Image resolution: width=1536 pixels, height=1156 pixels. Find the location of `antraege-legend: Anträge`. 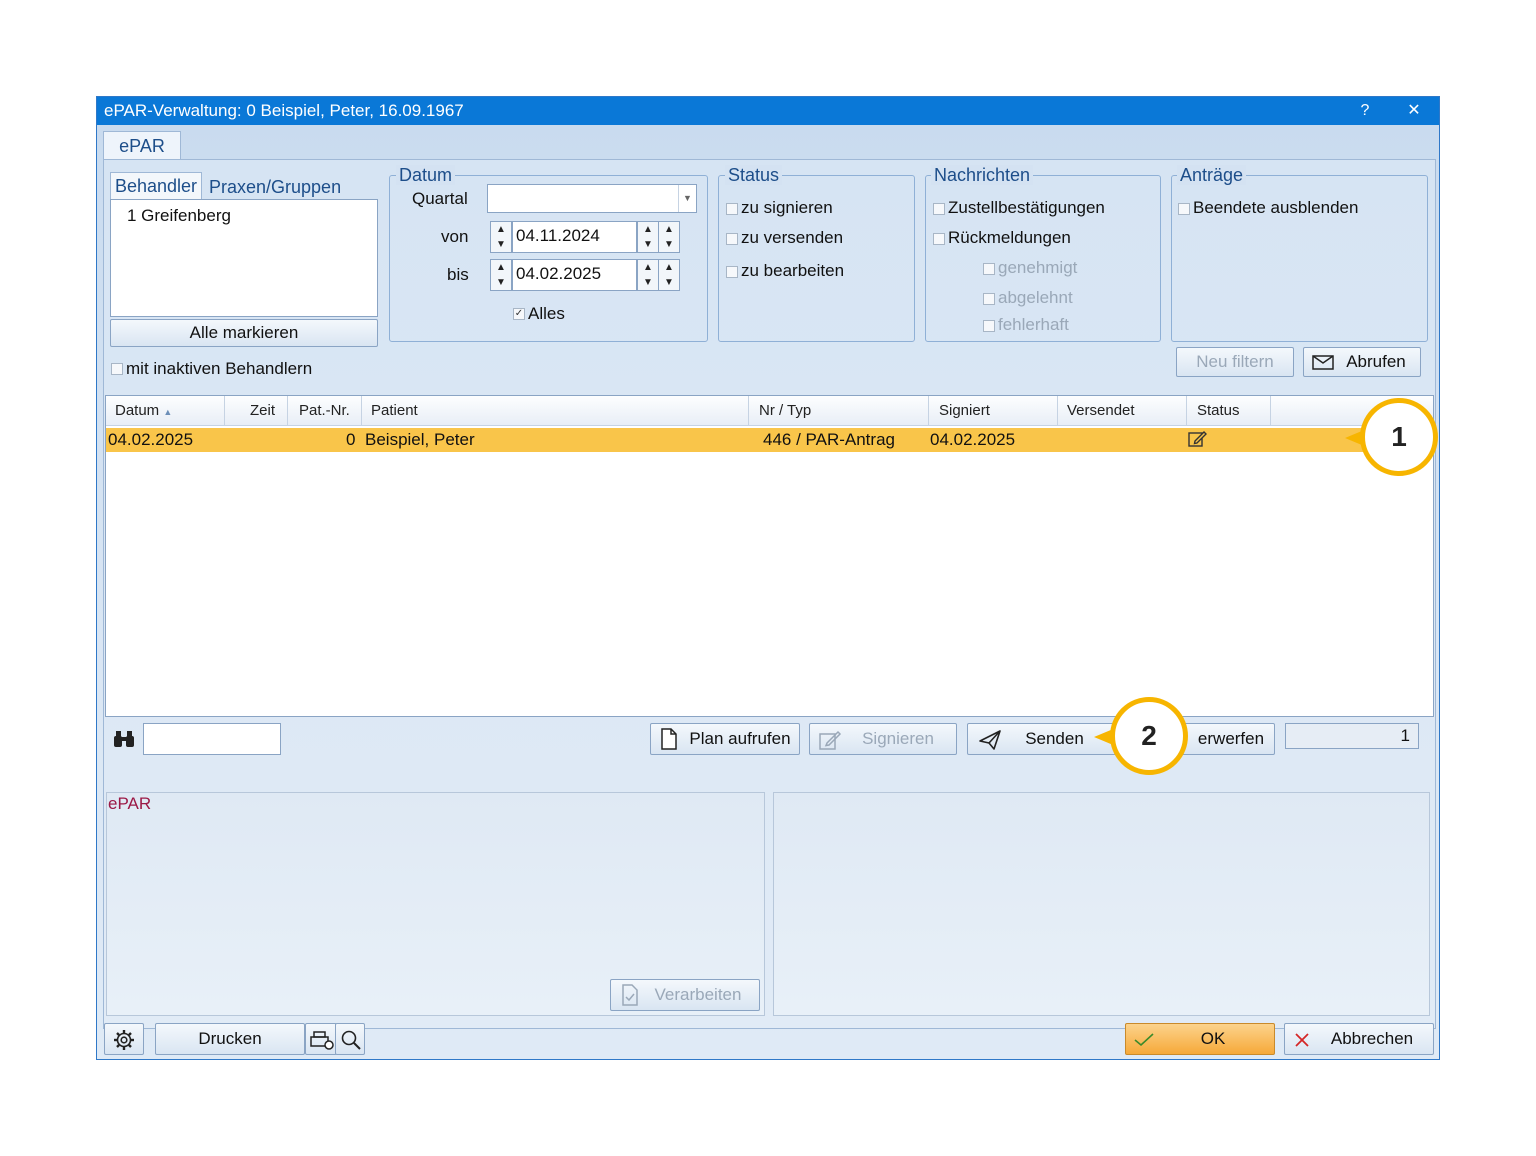

antraege-legend: Anträge is located at coordinates (1212, 175).